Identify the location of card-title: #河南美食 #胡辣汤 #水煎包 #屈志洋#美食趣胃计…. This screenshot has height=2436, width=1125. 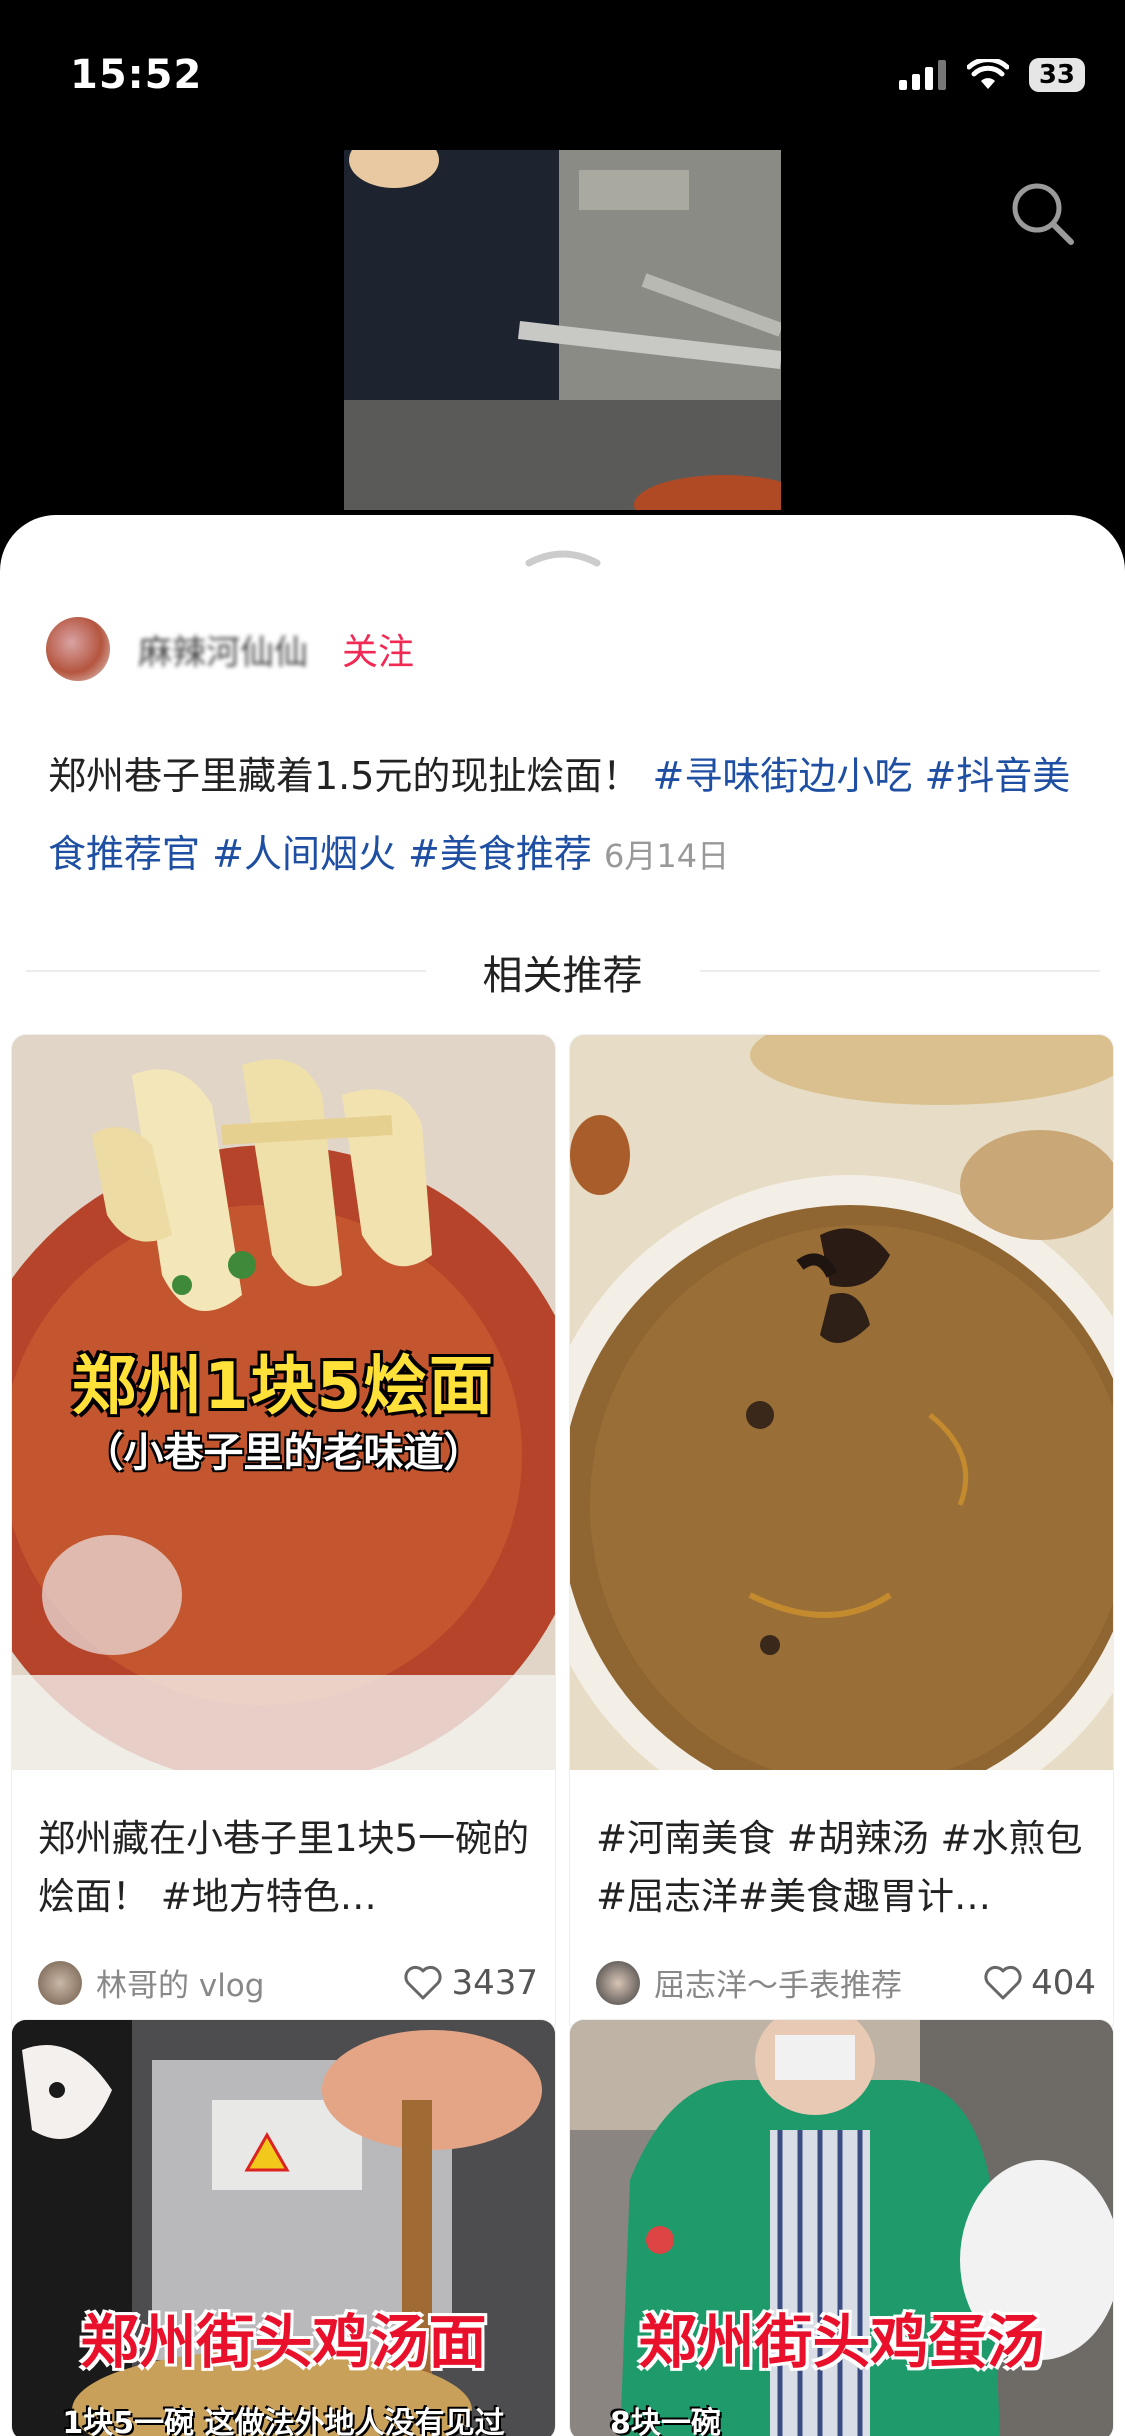
(839, 1867).